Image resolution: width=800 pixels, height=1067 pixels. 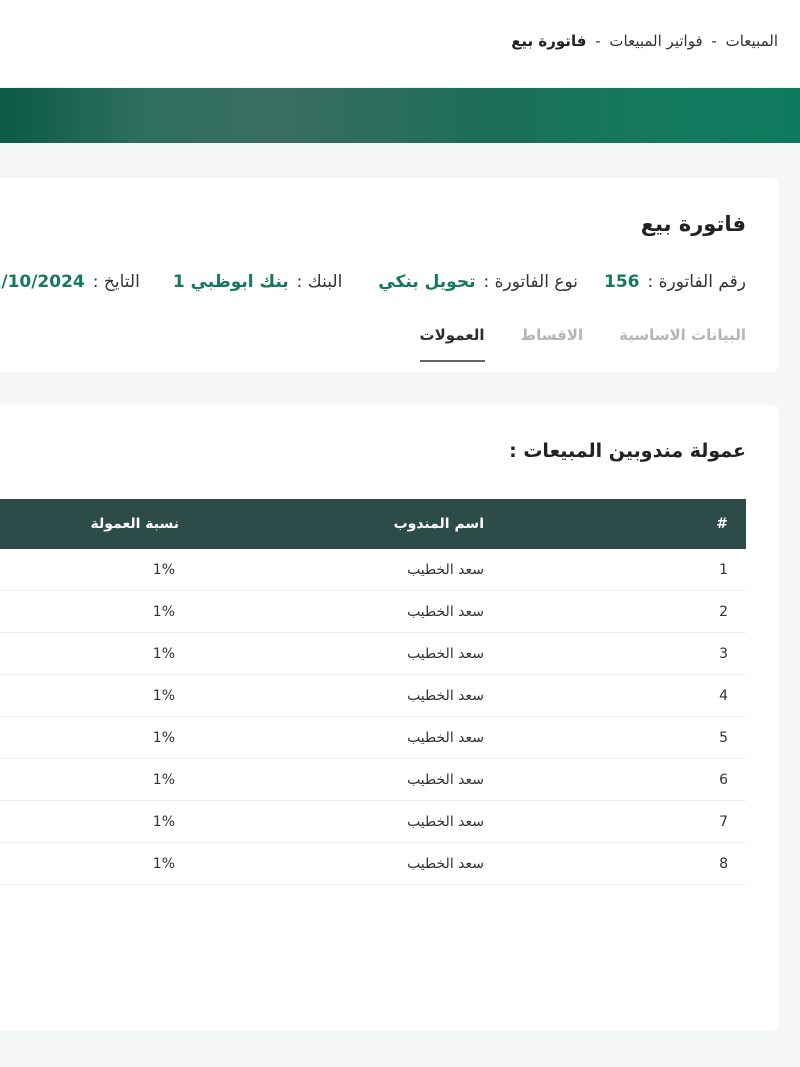 I want to click on row-number: 2, so click(x=723, y=611).